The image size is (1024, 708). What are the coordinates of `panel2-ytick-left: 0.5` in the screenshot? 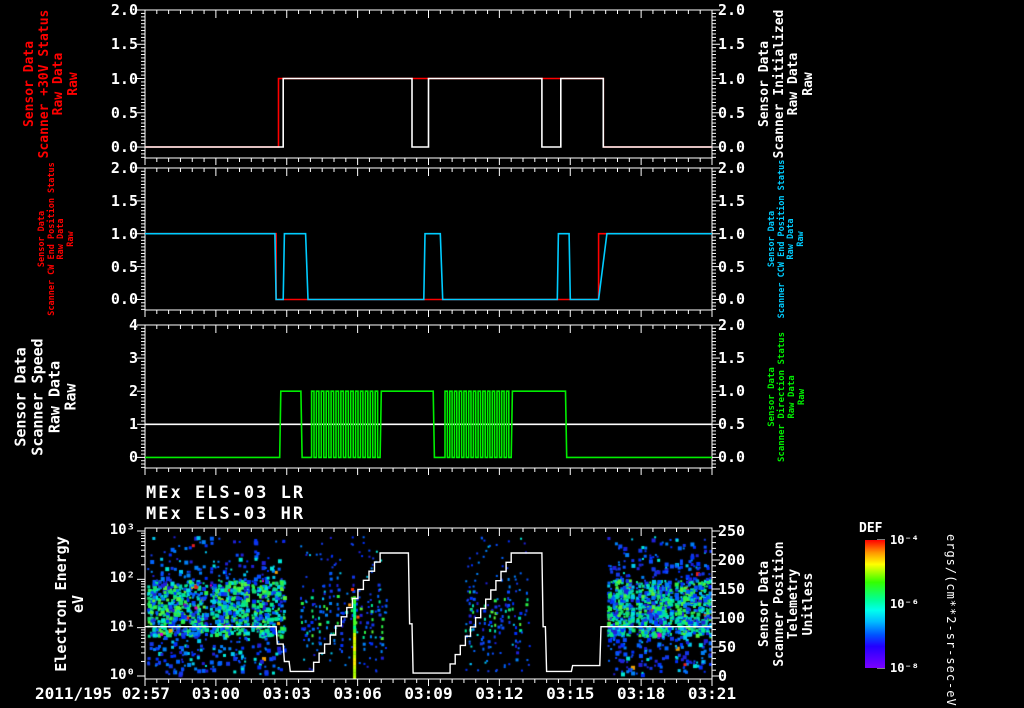 It's located at (124, 266).